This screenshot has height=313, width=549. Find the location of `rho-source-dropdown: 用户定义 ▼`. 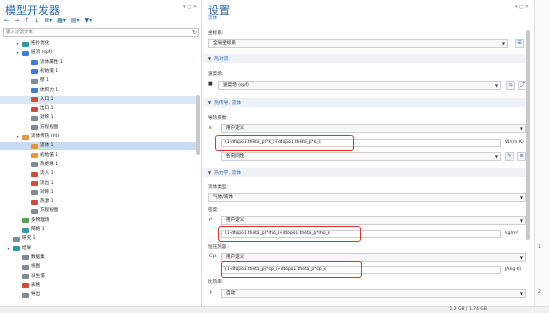

rho-source-dropdown: 用户定义 ▼ is located at coordinates (373, 220).